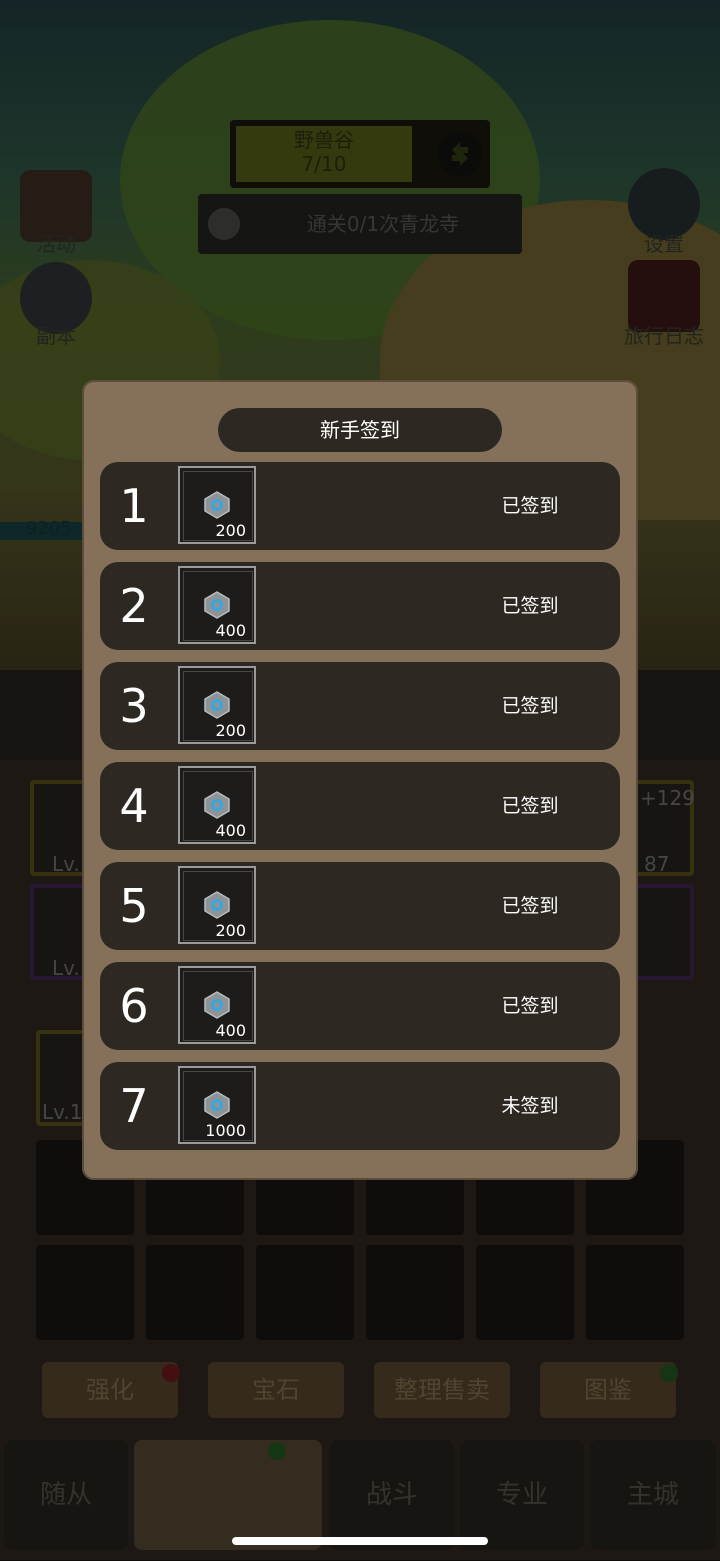  What do you see at coordinates (360, 1106) in the screenshot?
I see `checkin-row: 7 1000 未签到` at bounding box center [360, 1106].